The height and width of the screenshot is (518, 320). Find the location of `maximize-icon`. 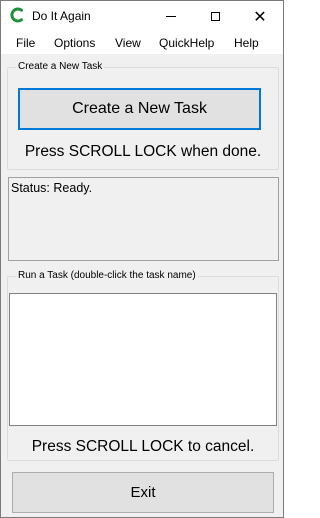

maximize-icon is located at coordinates (215, 16).